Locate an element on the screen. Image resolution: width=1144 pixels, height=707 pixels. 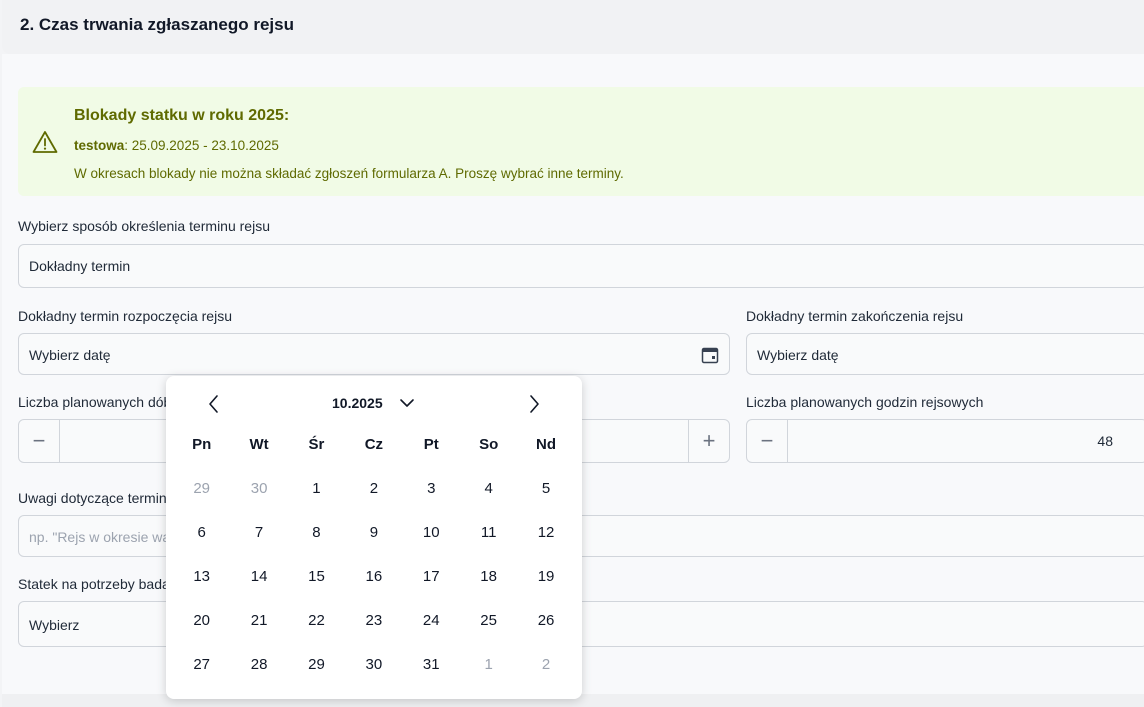
ship-label: Statek na potrzeby bada is located at coordinates (94, 584).